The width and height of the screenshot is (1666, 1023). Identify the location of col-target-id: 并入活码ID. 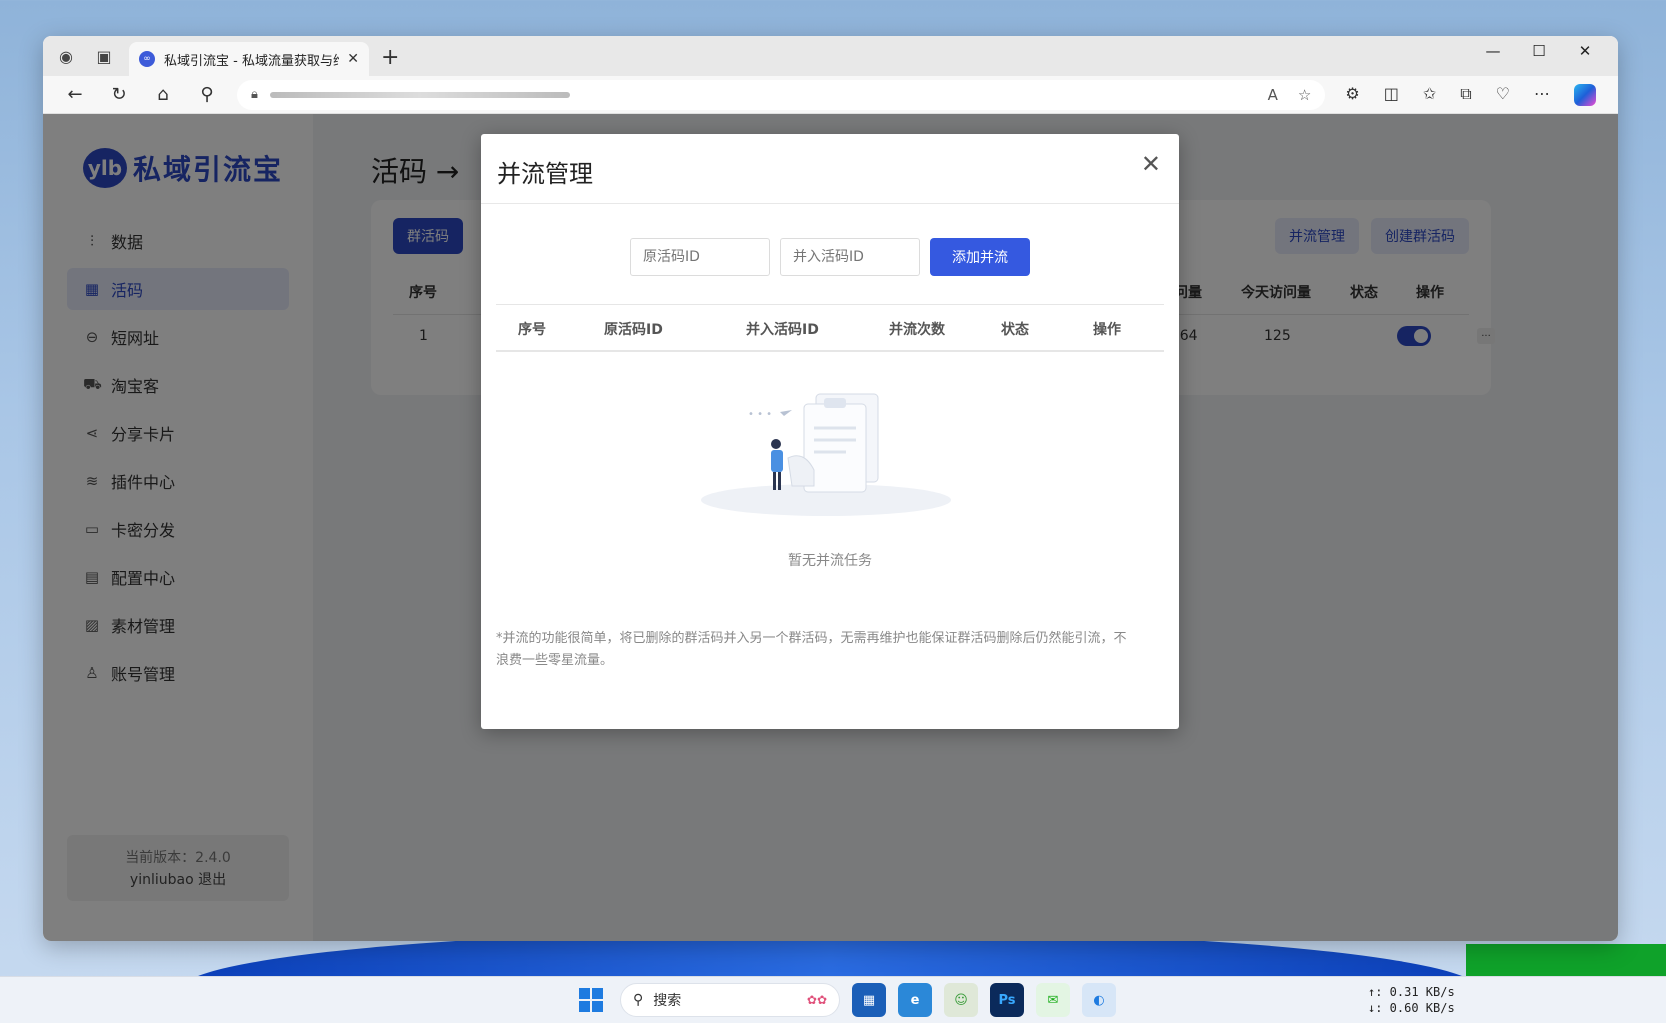
(782, 330).